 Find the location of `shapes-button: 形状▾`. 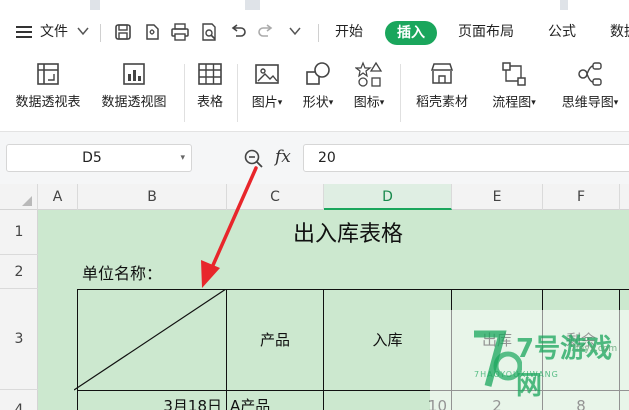

shapes-button: 形状▾ is located at coordinates (318, 93).